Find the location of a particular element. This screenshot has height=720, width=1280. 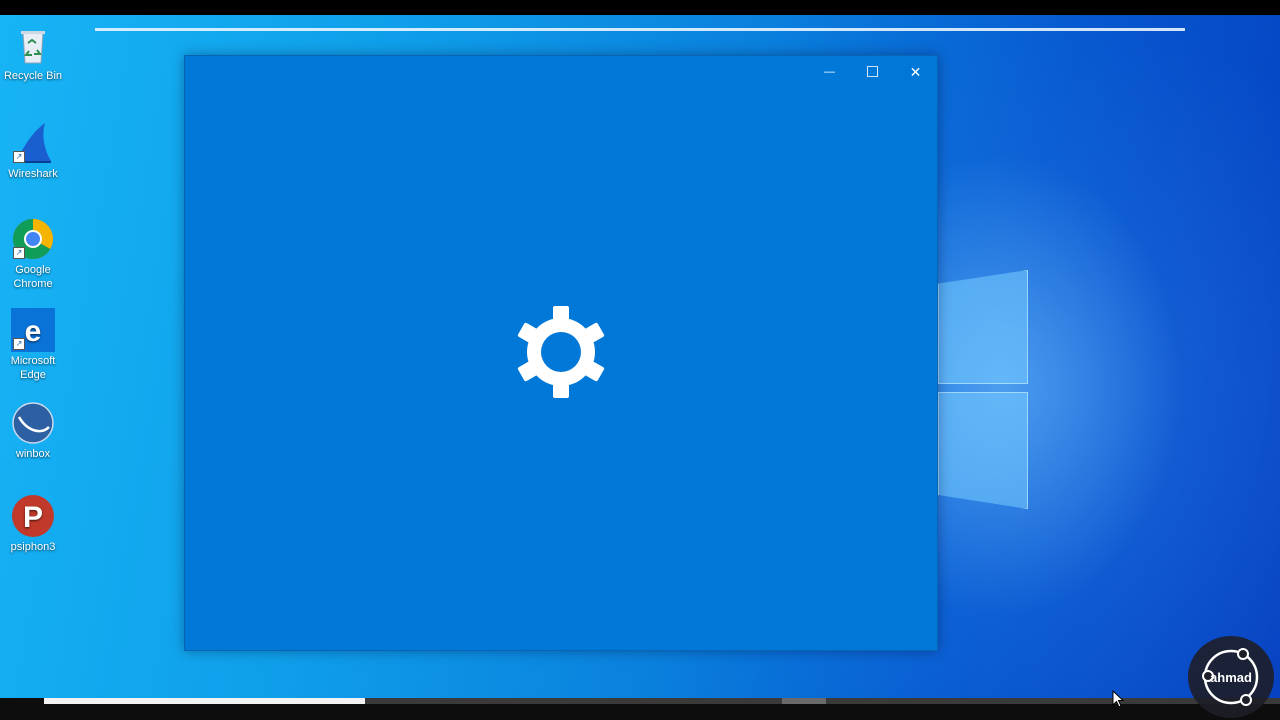

desktop-icon-label: winbox is located at coordinates (33, 454).